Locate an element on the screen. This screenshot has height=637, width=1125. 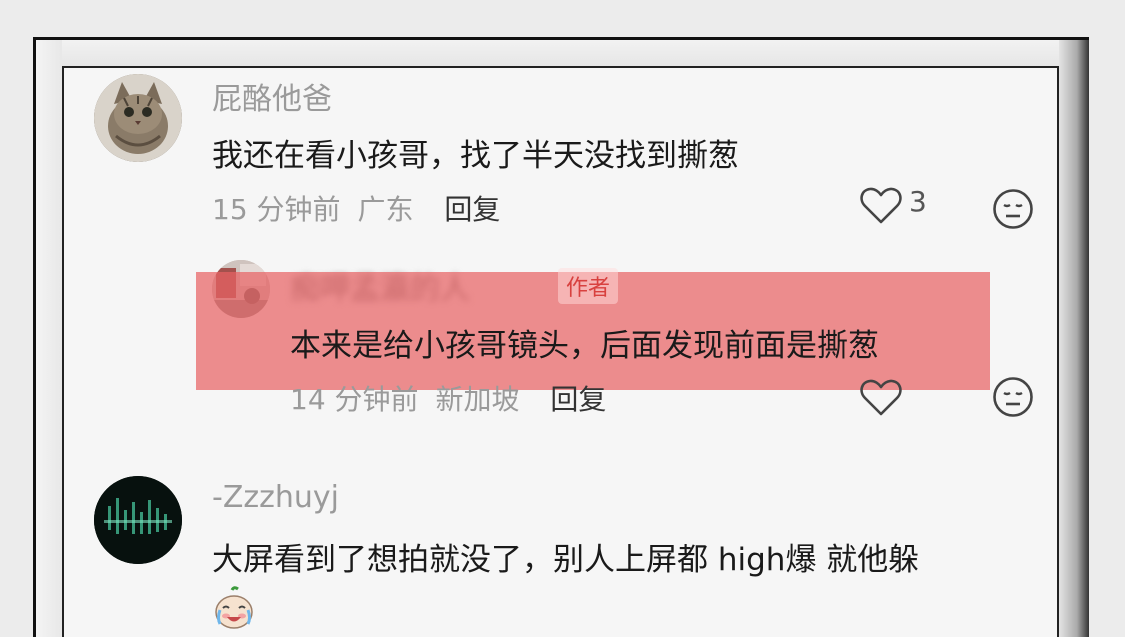
comment-time: 14 分钟前 is located at coordinates (354, 399).